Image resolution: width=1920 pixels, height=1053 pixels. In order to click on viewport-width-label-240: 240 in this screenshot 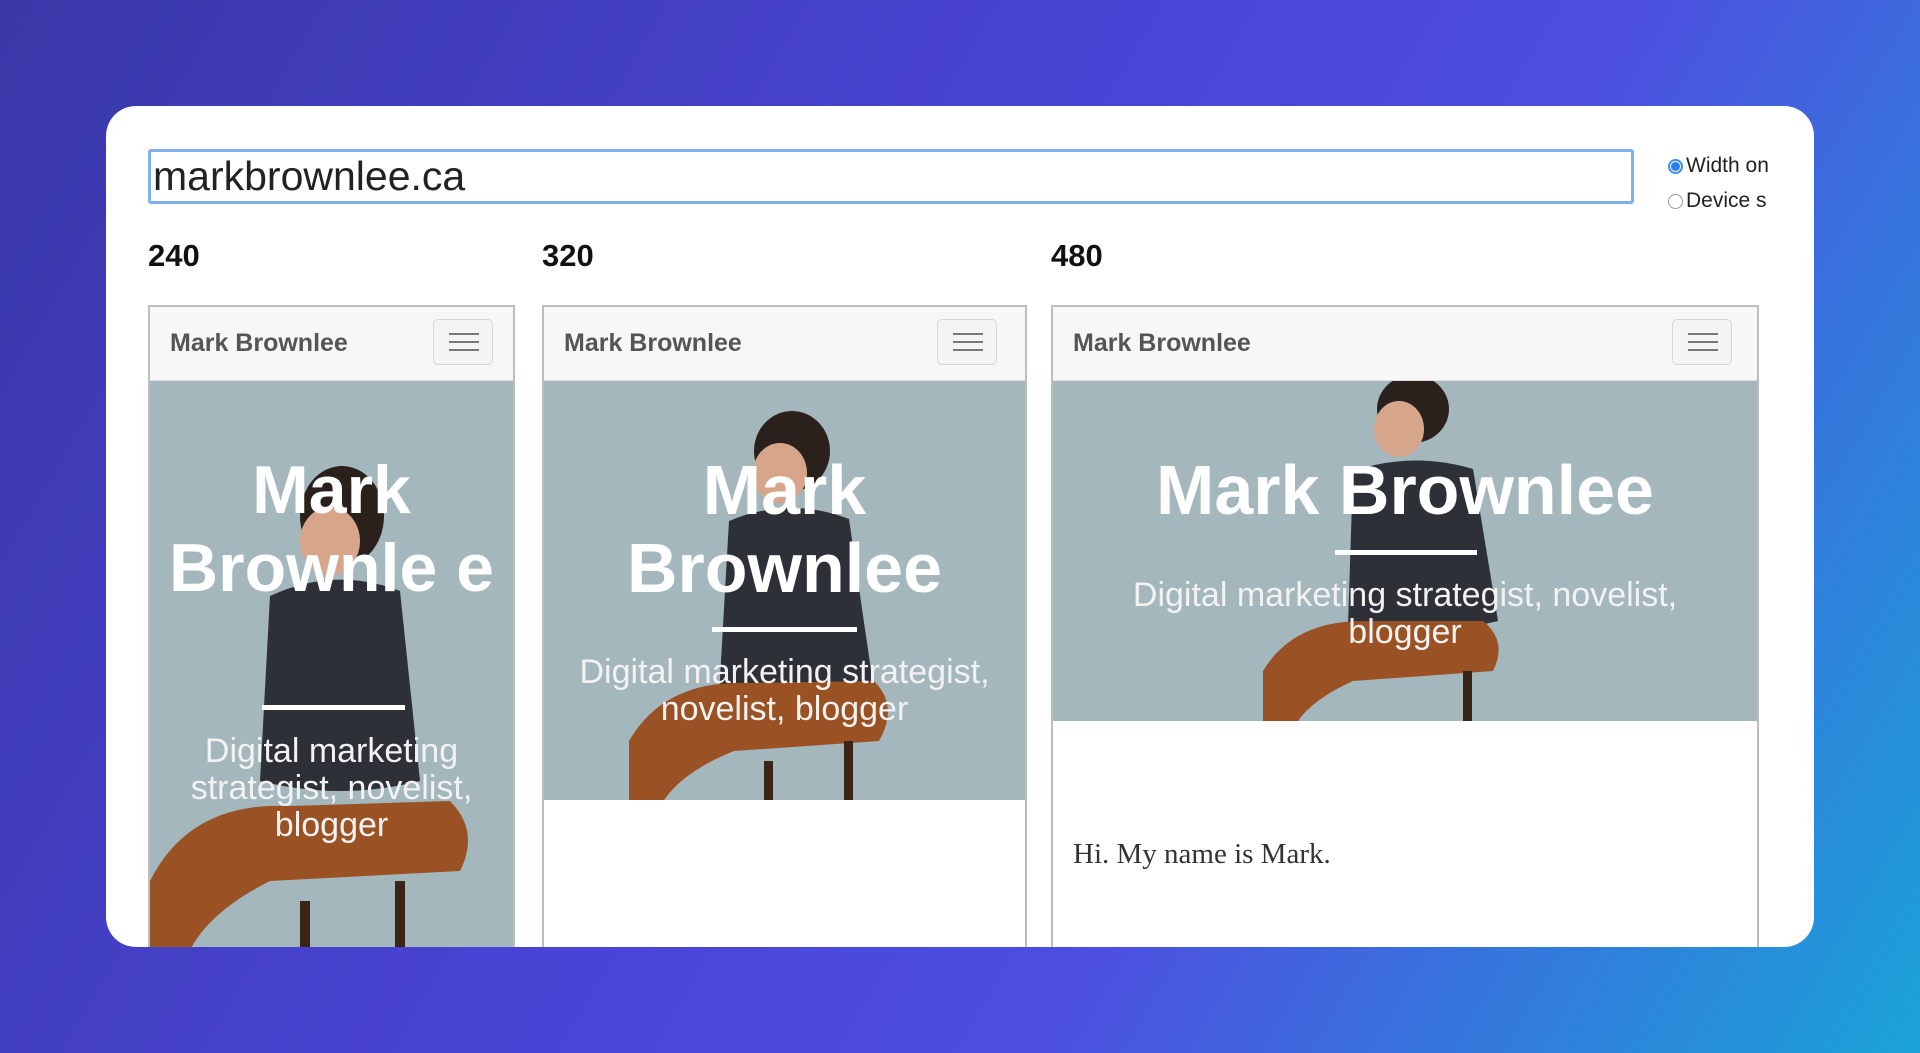, I will do `click(174, 255)`.